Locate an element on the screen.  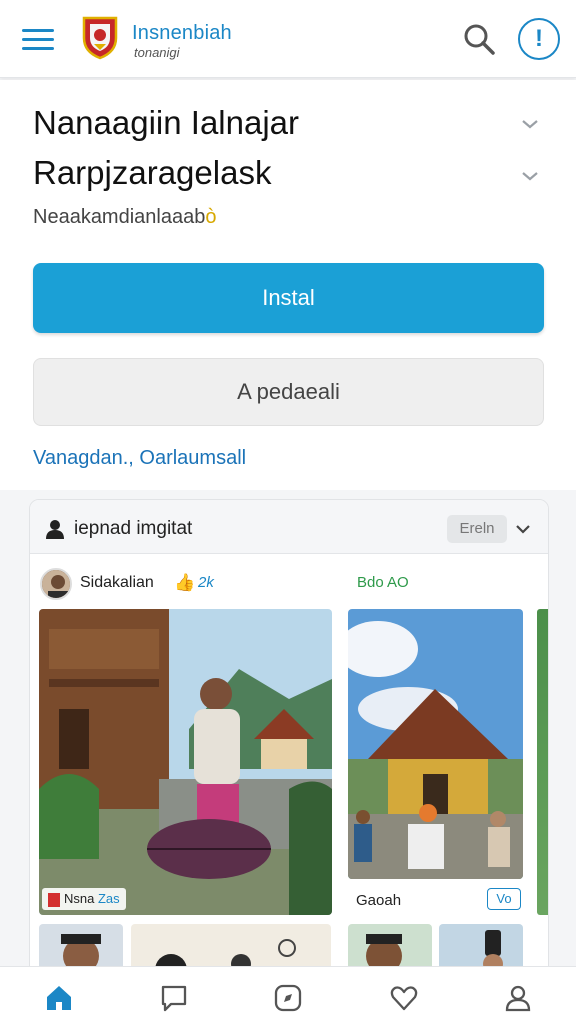
thumbs-up-icon: 👍 is located at coordinates (184, 583).